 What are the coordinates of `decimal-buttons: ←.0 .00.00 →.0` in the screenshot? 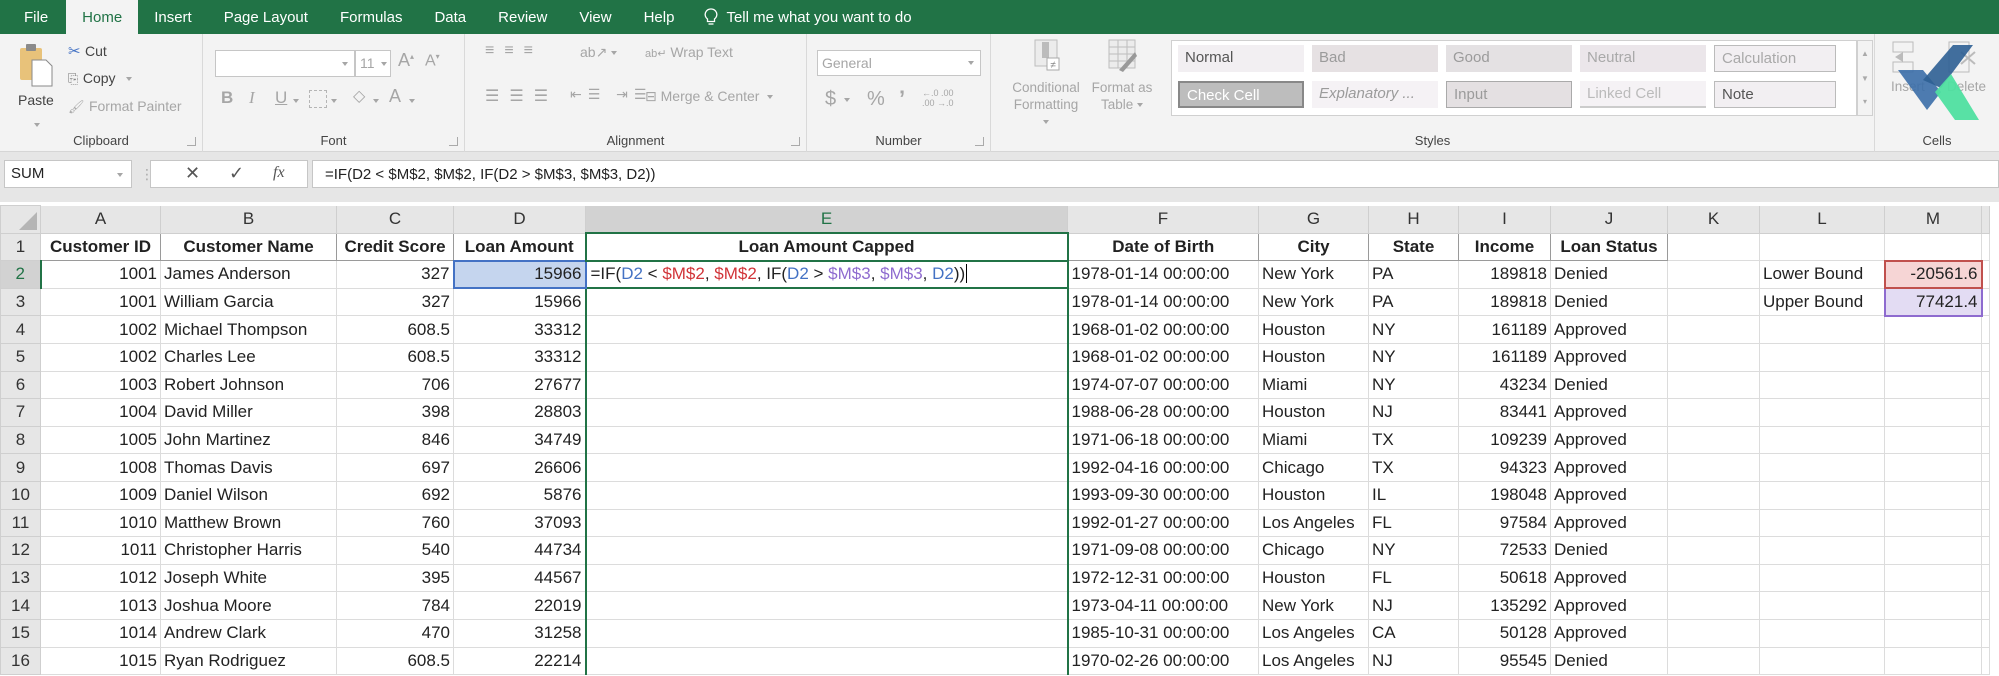 It's located at (952, 98).